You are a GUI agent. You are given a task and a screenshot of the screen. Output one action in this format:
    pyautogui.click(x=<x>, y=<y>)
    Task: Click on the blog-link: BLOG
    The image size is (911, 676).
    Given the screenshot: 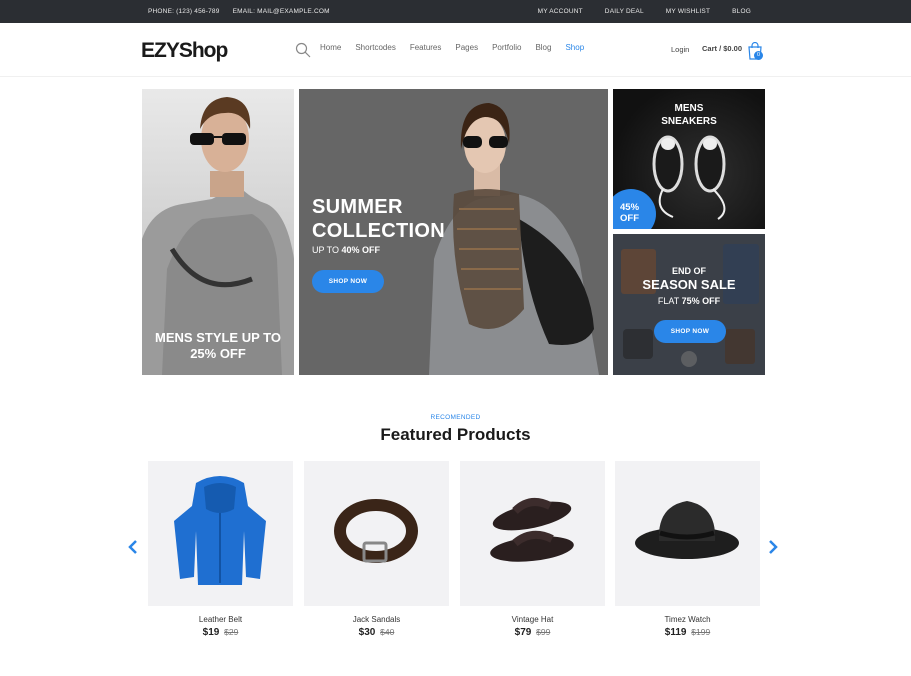 What is the action you would take?
    pyautogui.click(x=741, y=11)
    